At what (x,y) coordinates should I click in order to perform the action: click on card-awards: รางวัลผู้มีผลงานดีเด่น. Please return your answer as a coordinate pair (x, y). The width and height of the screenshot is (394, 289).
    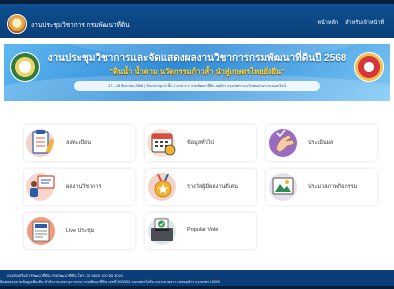
    Looking at the image, I should click on (200, 187).